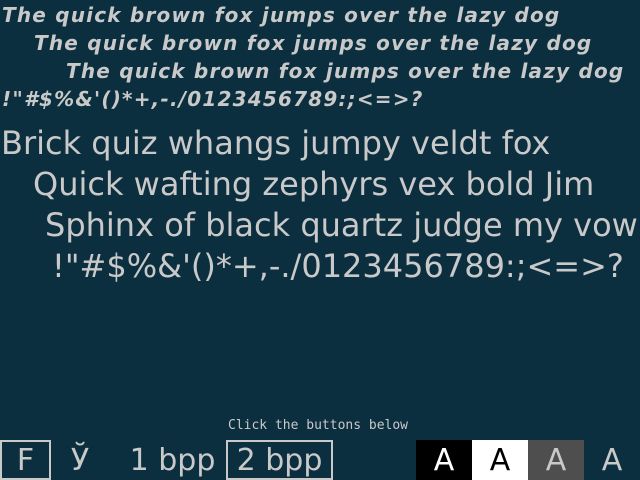 The height and width of the screenshot is (480, 640). I want to click on color-swatch-gray-button: A, so click(556, 460).